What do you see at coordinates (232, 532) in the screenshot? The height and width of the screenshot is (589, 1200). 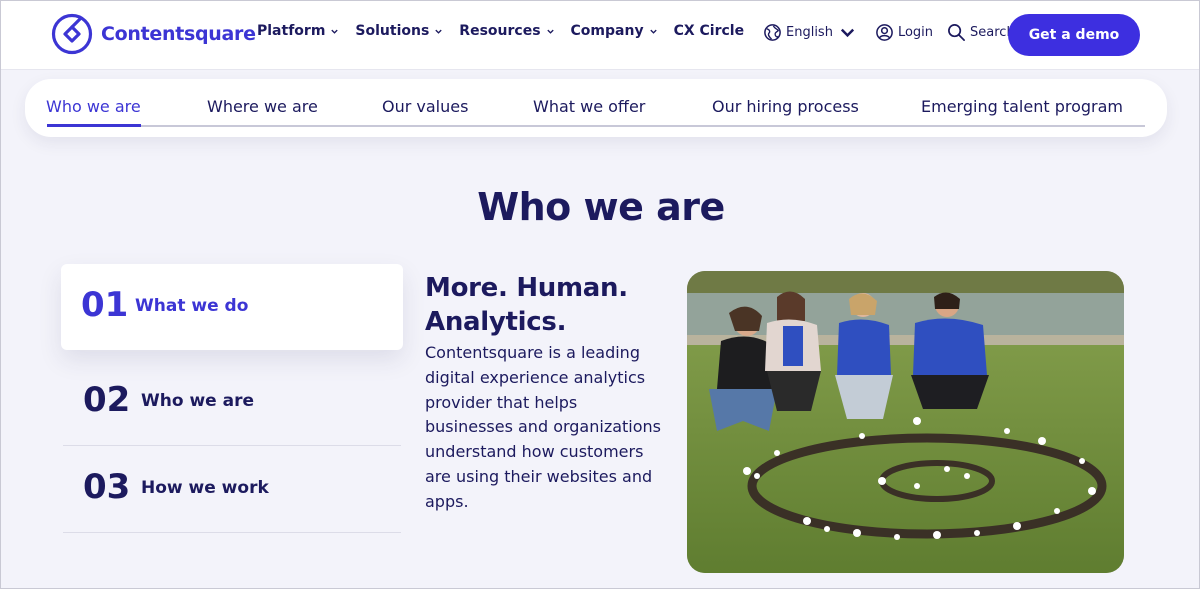 I see `divider` at bounding box center [232, 532].